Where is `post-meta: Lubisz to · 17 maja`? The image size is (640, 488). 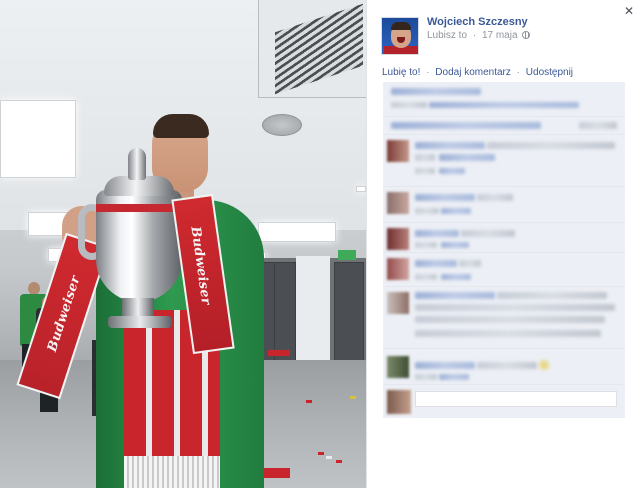
post-meta: Lubisz to · 17 maja is located at coordinates (479, 35).